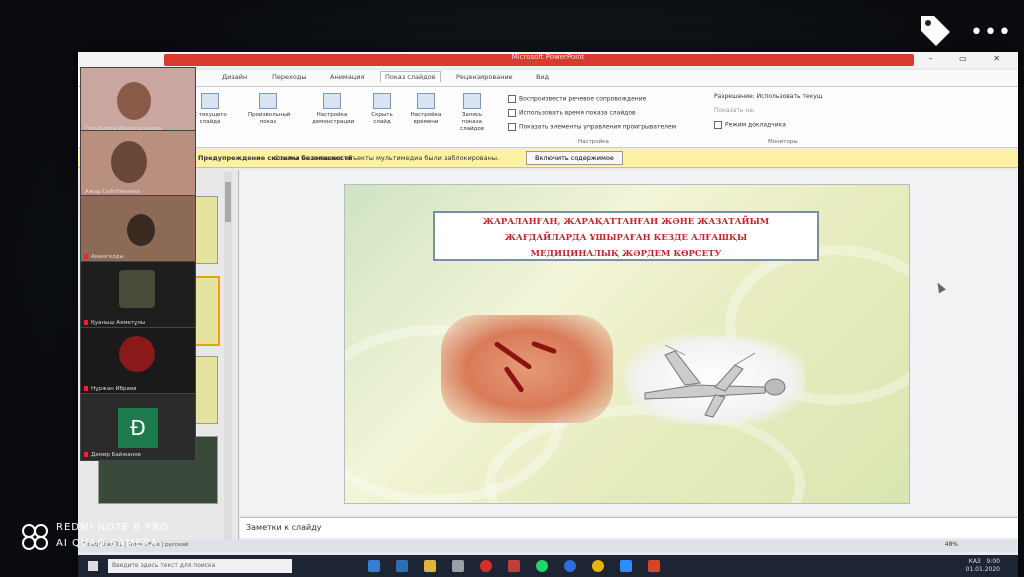  Describe the element at coordinates (626, 566) in the screenshot. I see `zoom-icon` at that location.